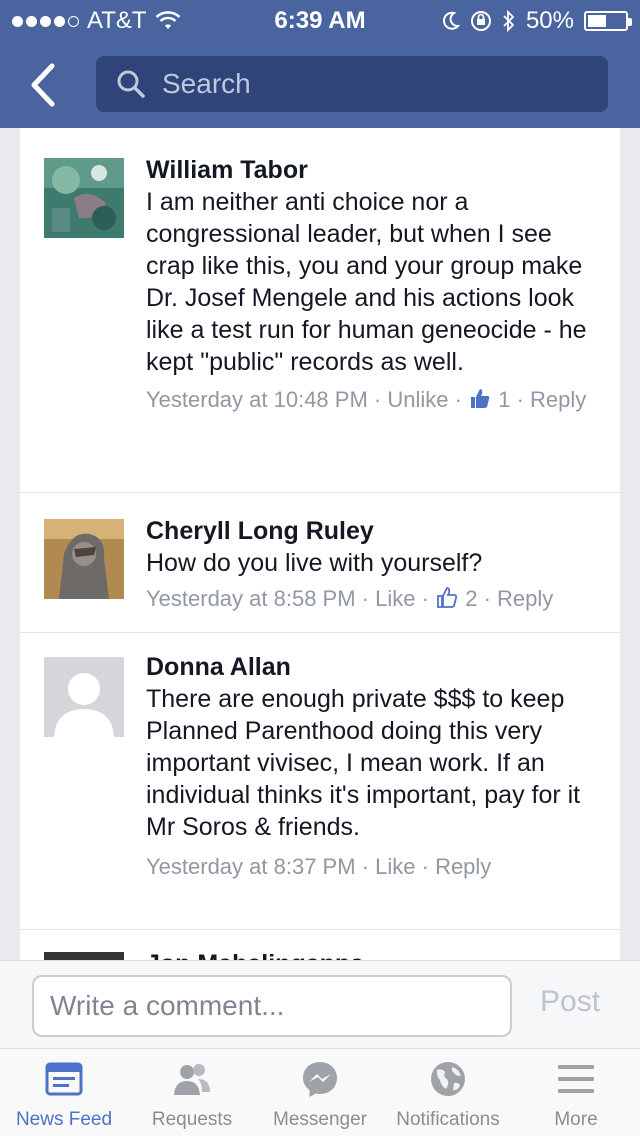 The width and height of the screenshot is (640, 1136). I want to click on tab-notifications: Notifications, so click(448, 1092).